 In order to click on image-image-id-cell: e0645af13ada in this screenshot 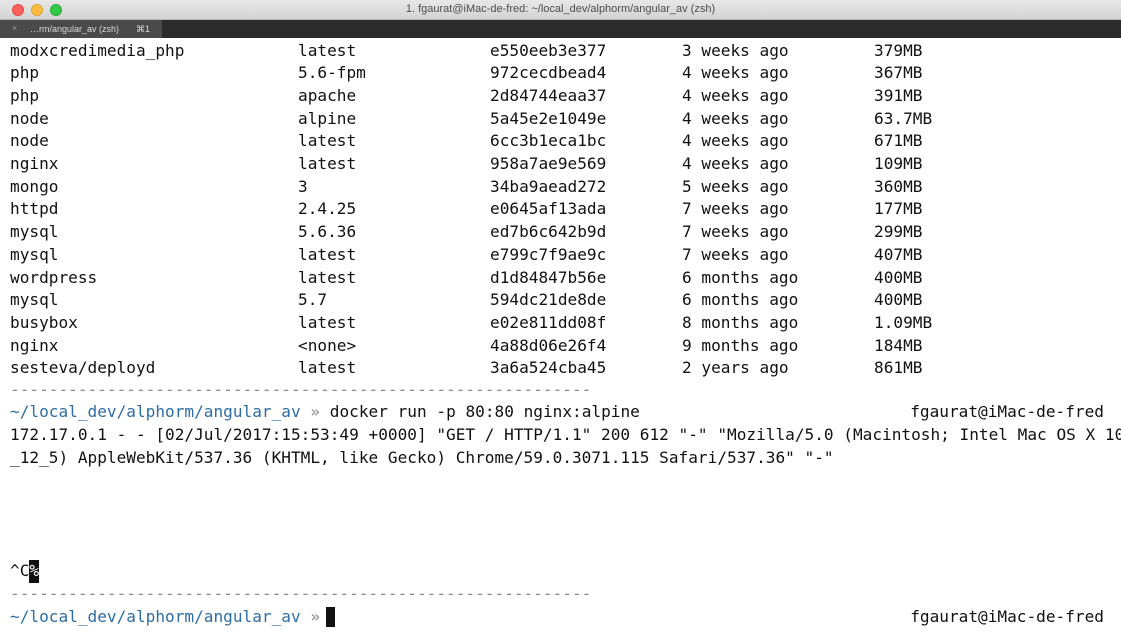, I will do `click(548, 209)`.